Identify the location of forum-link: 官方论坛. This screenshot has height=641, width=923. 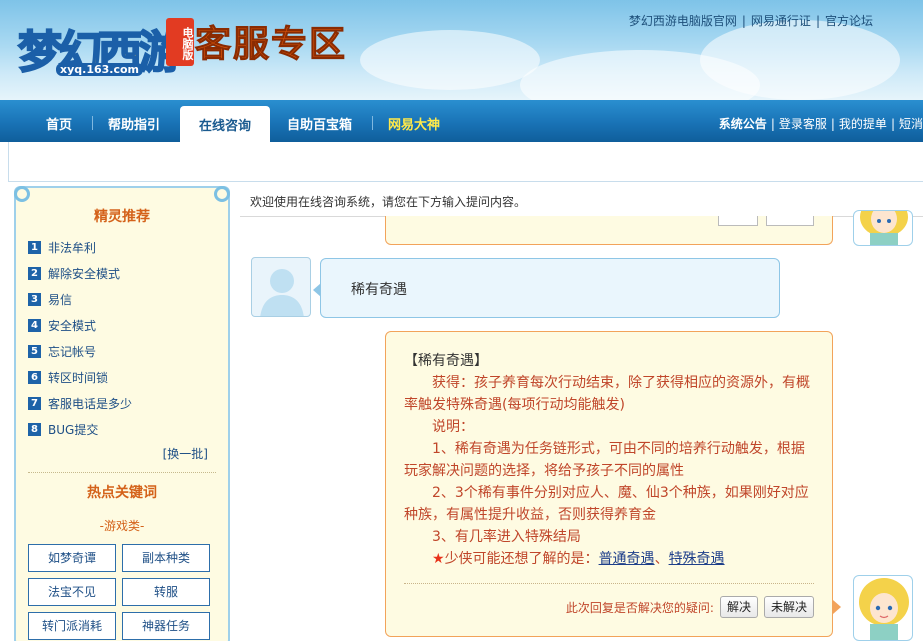
(849, 21).